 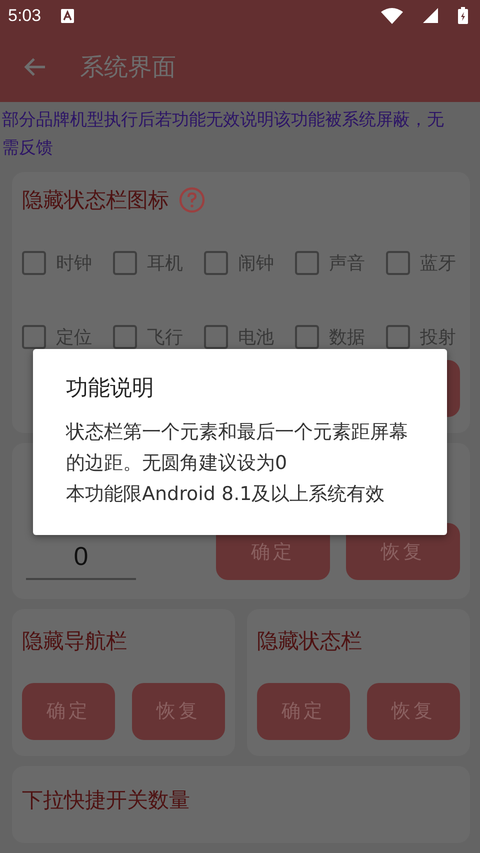 What do you see at coordinates (309, 641) in the screenshot?
I see `card-title: 隐藏状态栏` at bounding box center [309, 641].